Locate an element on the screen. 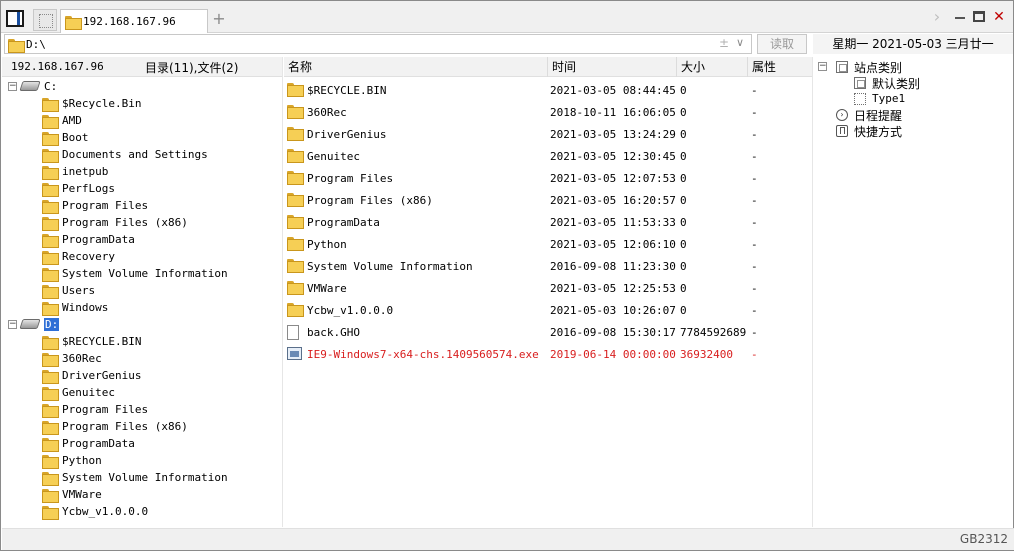 Image resolution: width=1014 pixels, height=551 pixels. app-logo-icon is located at coordinates (15, 18).